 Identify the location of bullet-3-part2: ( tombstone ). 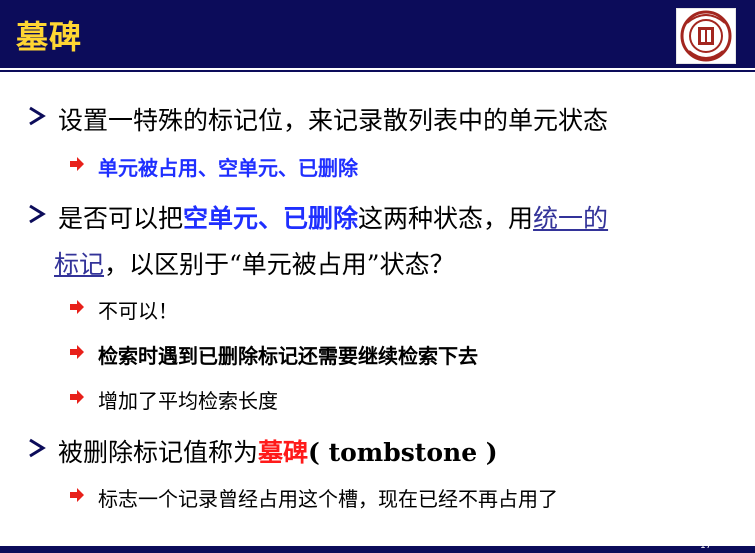
(403, 452).